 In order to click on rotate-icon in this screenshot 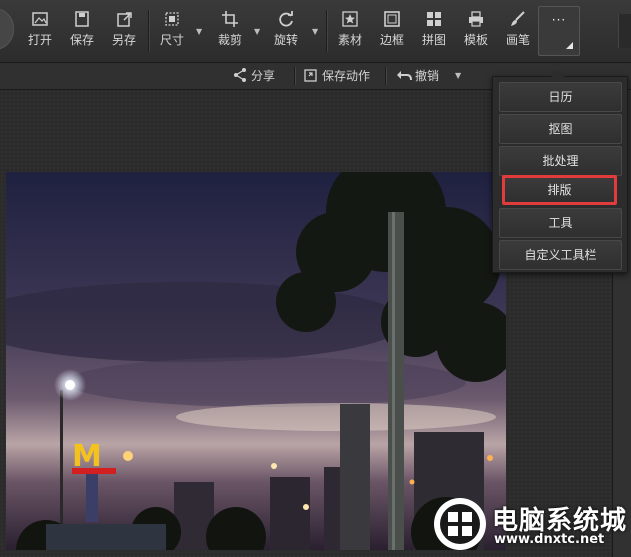, I will do `click(286, 20)`.